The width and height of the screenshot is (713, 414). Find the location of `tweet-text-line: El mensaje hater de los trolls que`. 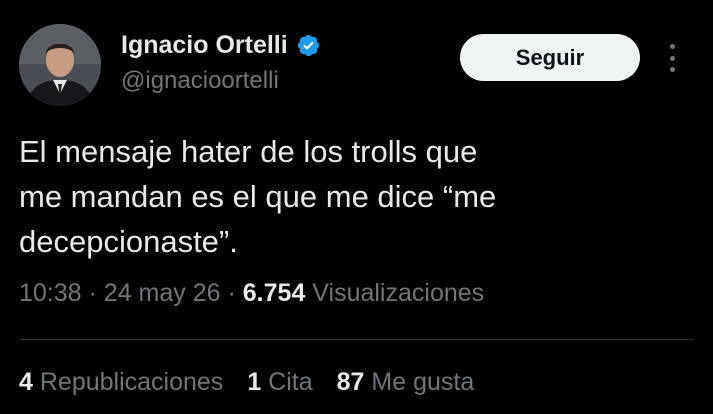

tweet-text-line: El mensaje hater de los trolls que is located at coordinates (248, 151).